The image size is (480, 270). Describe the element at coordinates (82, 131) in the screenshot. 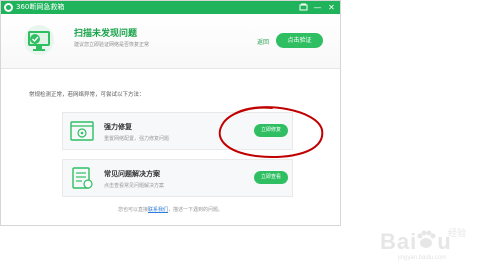

I see `browser-repair-icon` at that location.